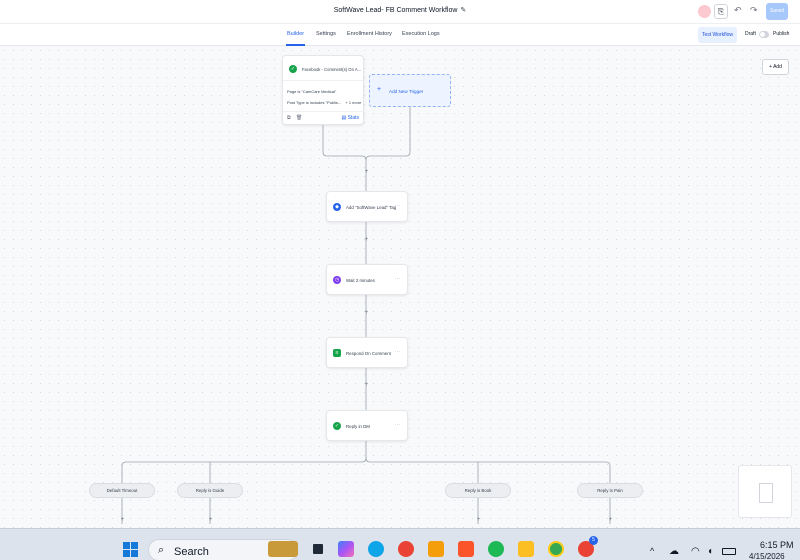 The height and width of the screenshot is (560, 800). I want to click on spotify-icon, so click(496, 549).